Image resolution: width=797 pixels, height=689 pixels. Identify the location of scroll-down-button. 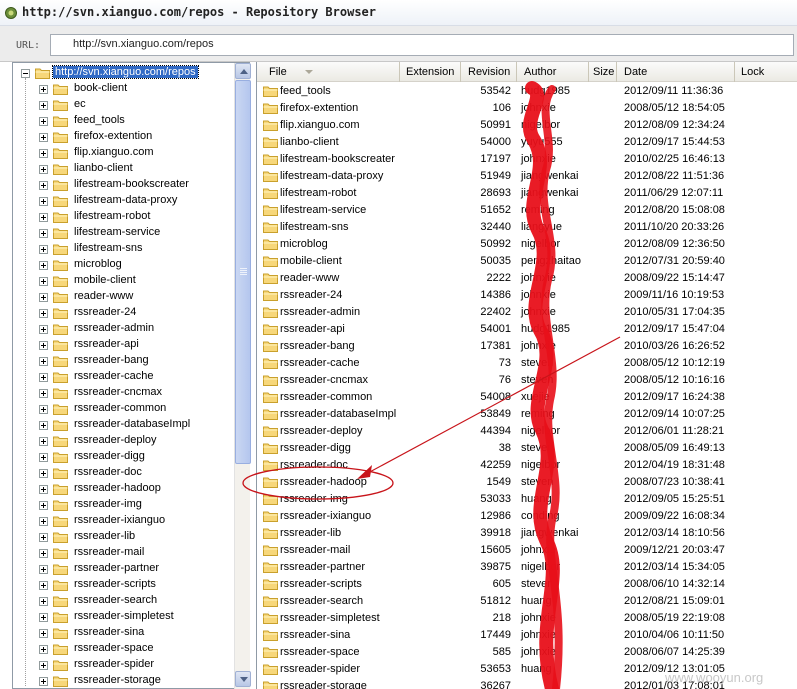
(243, 679).